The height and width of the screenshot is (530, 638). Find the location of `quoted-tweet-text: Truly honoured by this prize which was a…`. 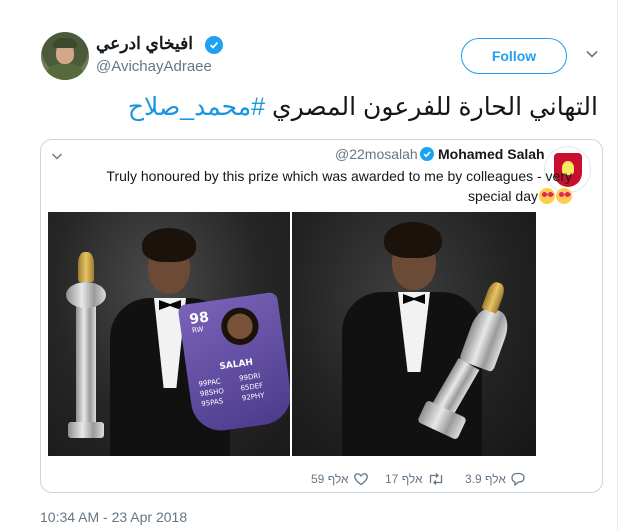

quoted-tweet-text: Truly honoured by this prize which was a… is located at coordinates (337, 186).